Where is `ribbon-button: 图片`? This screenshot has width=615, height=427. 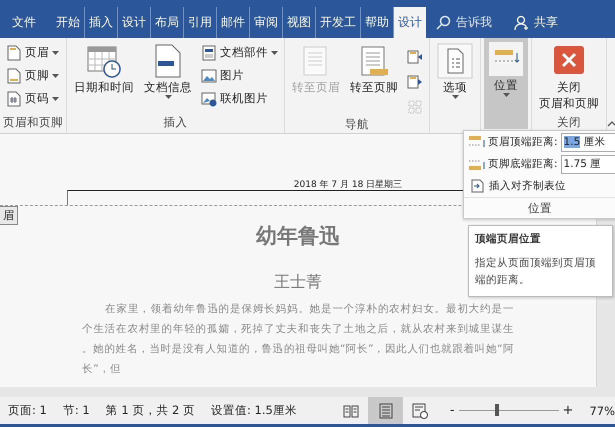
ribbon-button: 图片 is located at coordinates (239, 75).